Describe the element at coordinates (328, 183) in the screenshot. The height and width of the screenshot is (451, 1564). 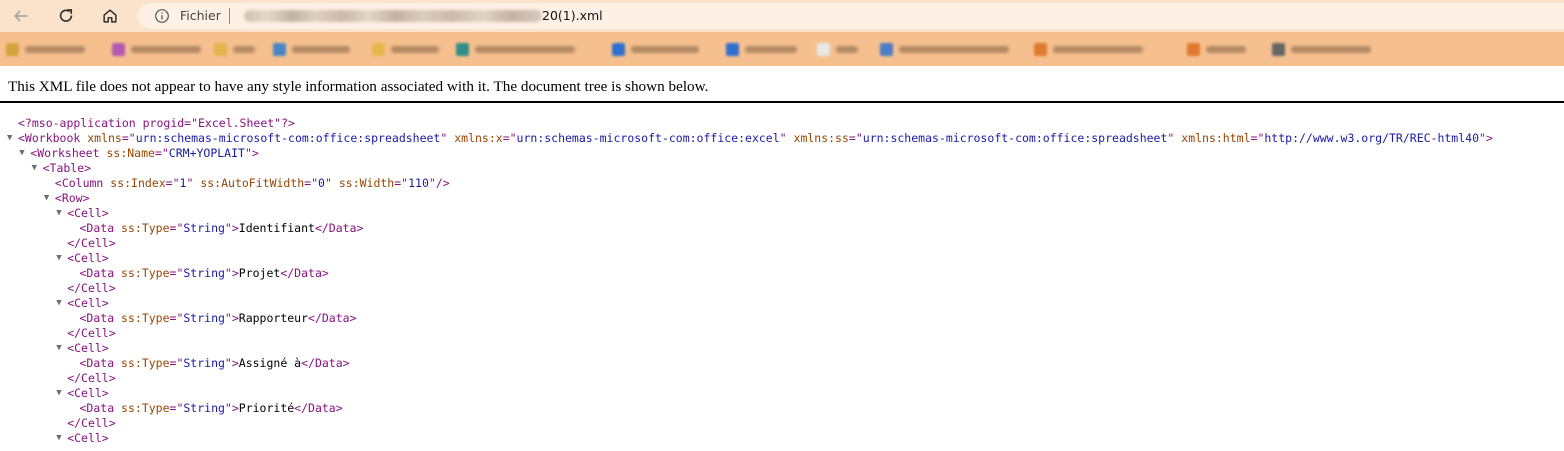
I see `attribute-quote: "` at that location.